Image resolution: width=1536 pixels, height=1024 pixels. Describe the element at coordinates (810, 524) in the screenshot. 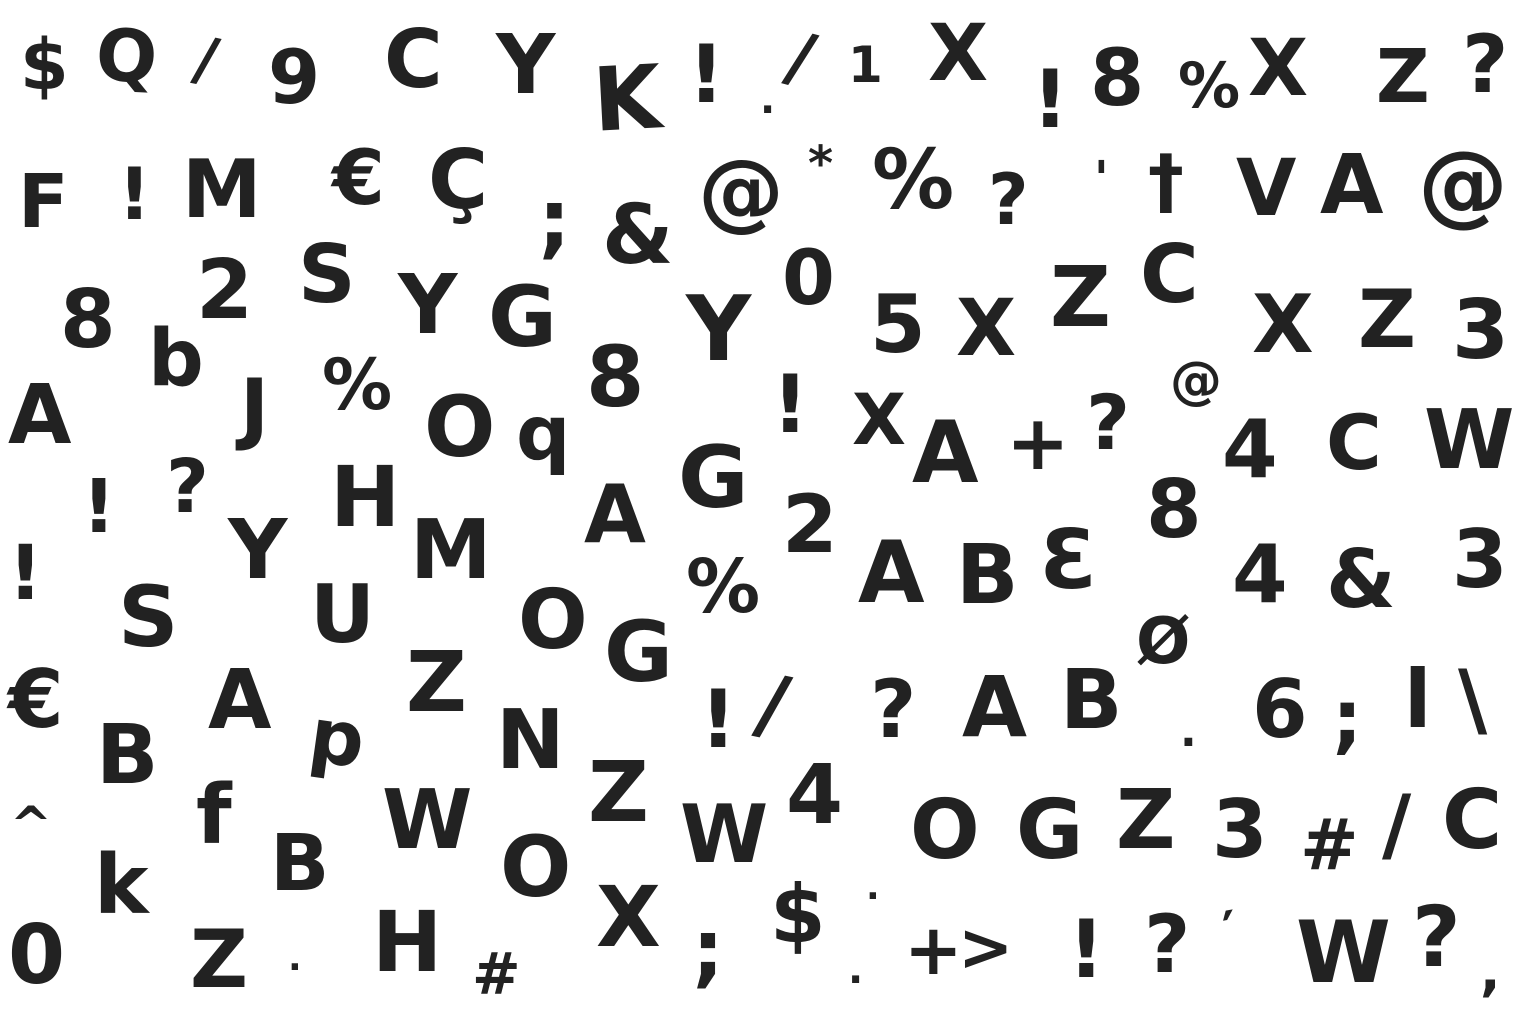

I see `glyph: 2` at that location.